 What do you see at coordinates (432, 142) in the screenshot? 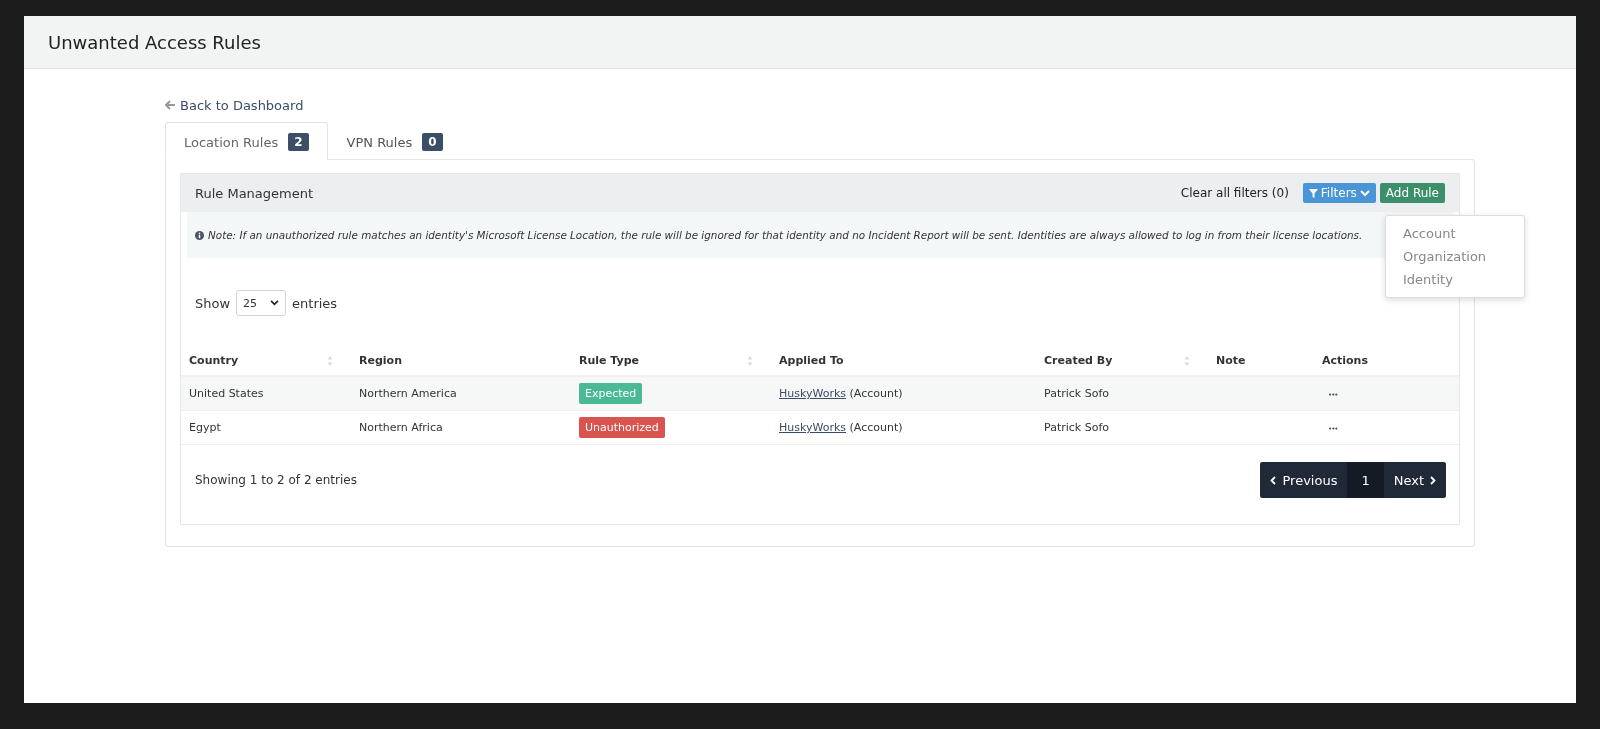
I see `count-badge: 0` at bounding box center [432, 142].